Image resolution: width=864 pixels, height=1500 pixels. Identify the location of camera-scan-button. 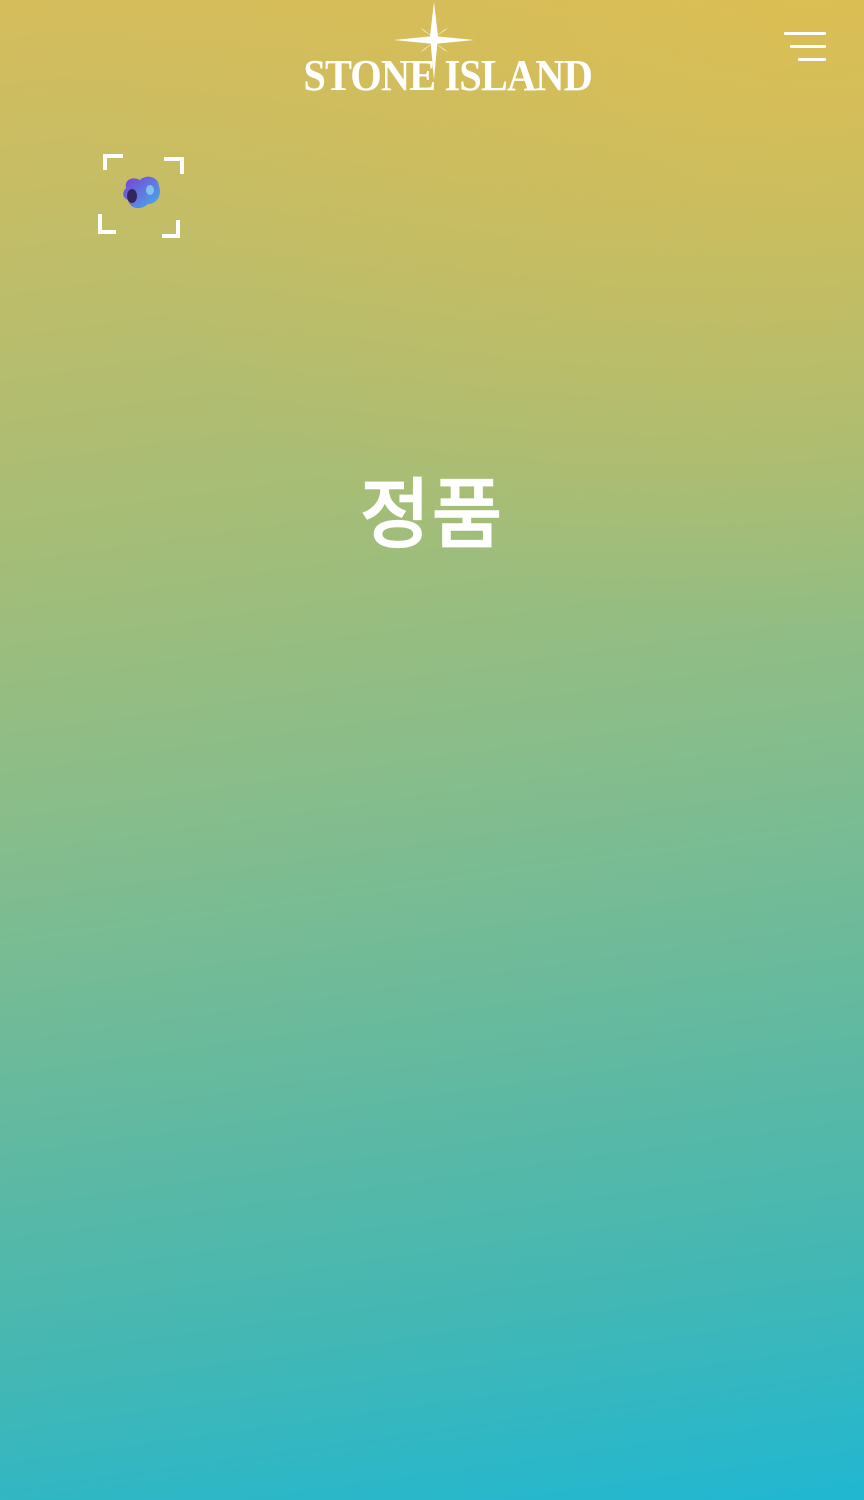
(142, 196).